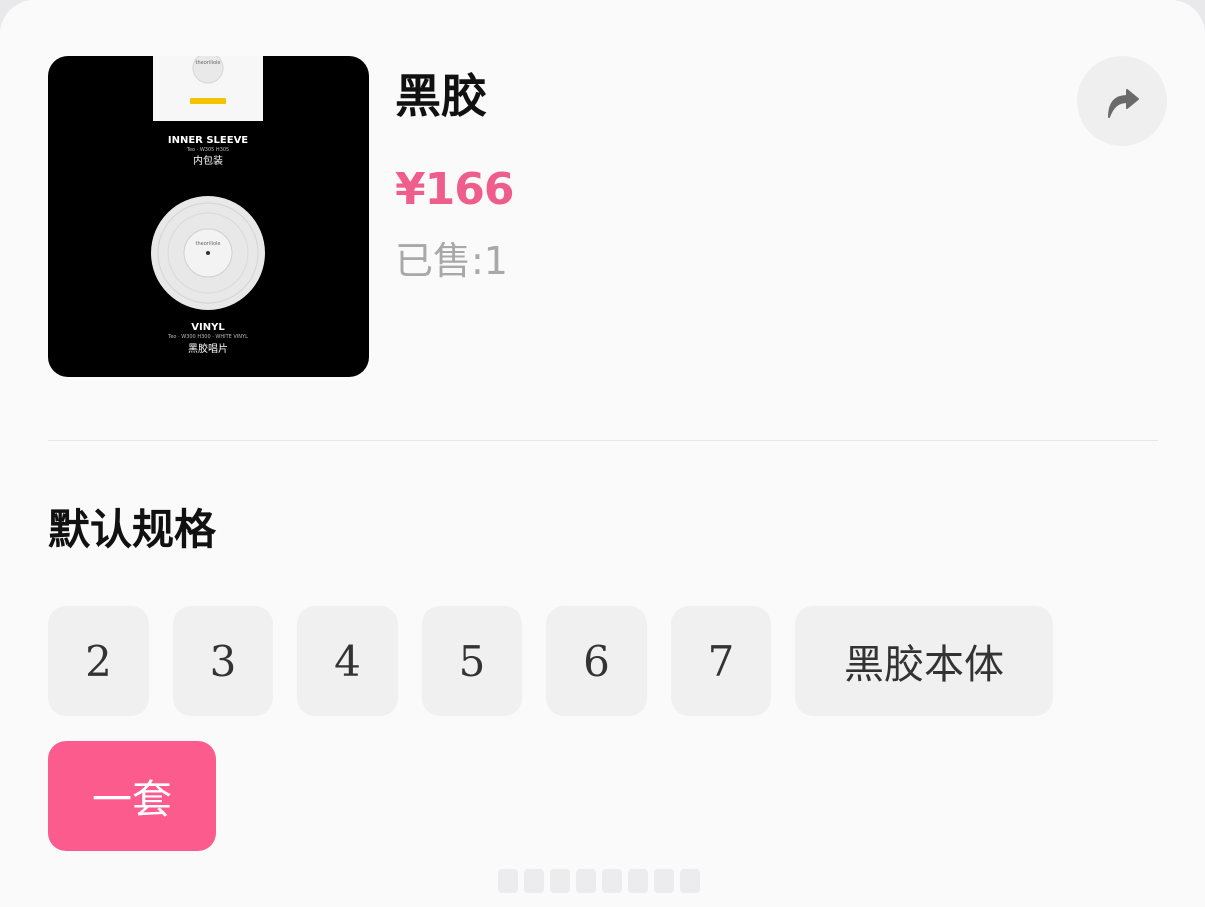  What do you see at coordinates (454, 189) in the screenshot?
I see `product-price: ¥166` at bounding box center [454, 189].